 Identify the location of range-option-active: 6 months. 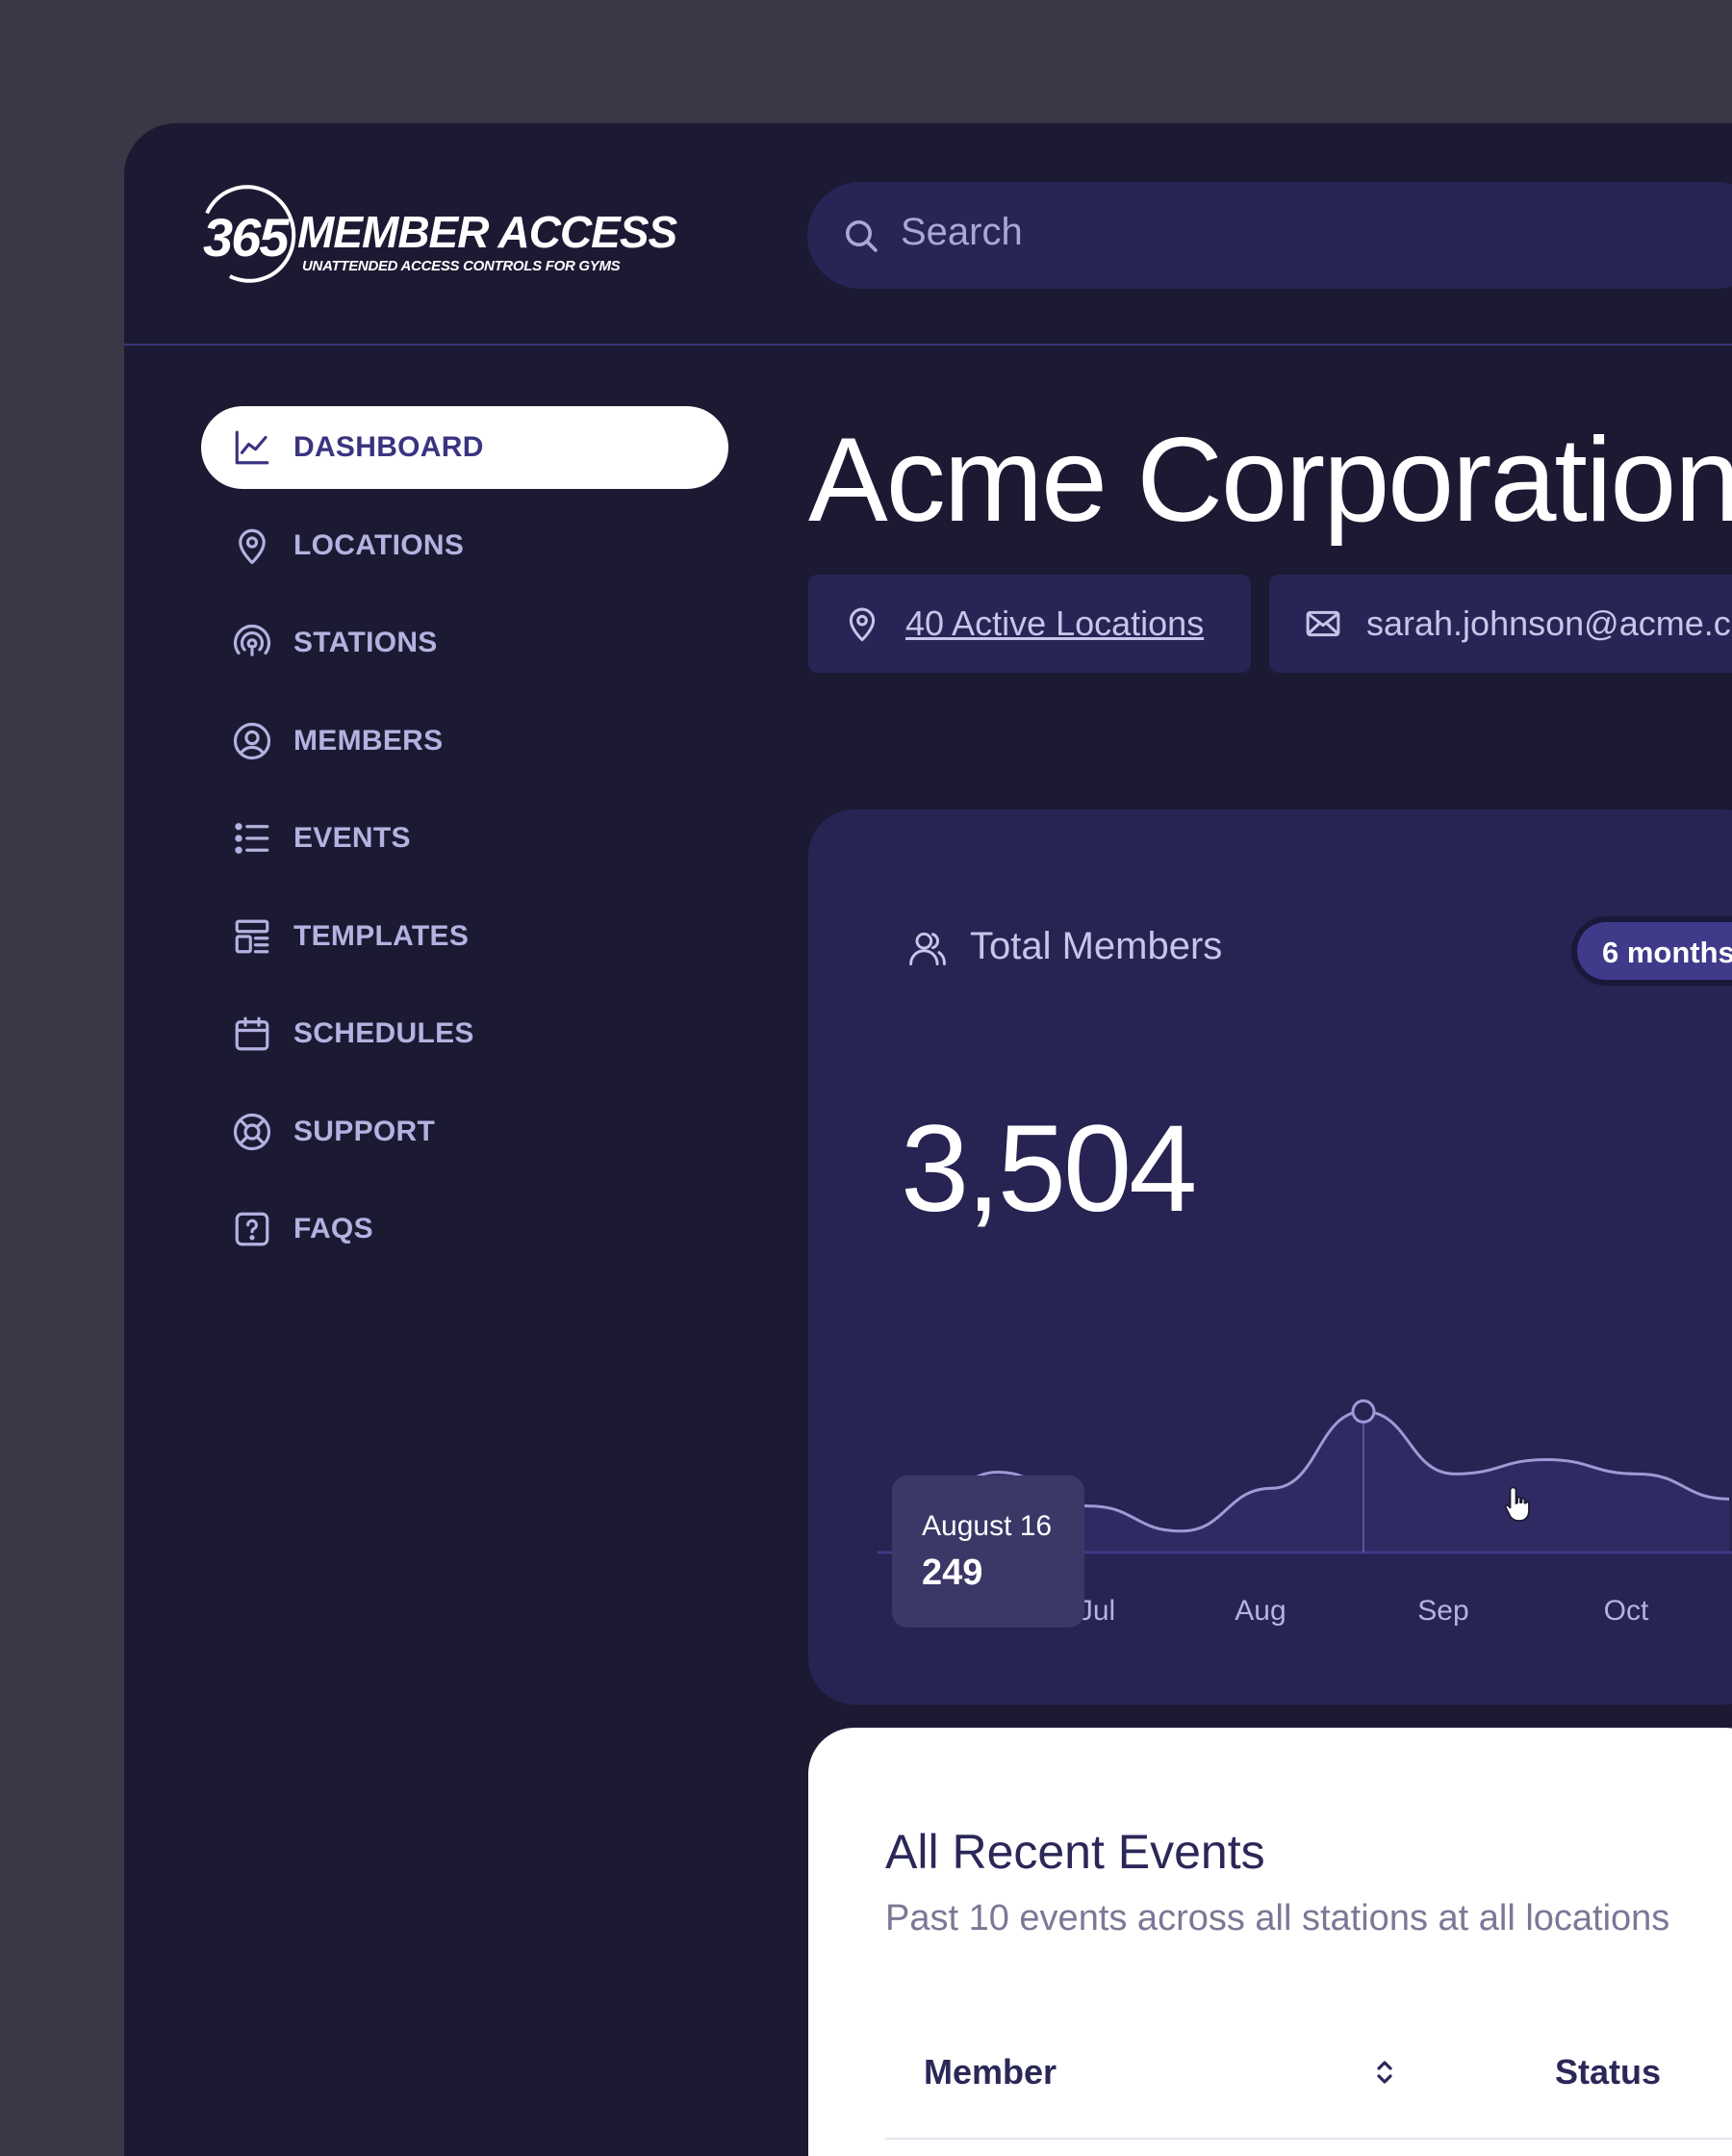
(1654, 951).